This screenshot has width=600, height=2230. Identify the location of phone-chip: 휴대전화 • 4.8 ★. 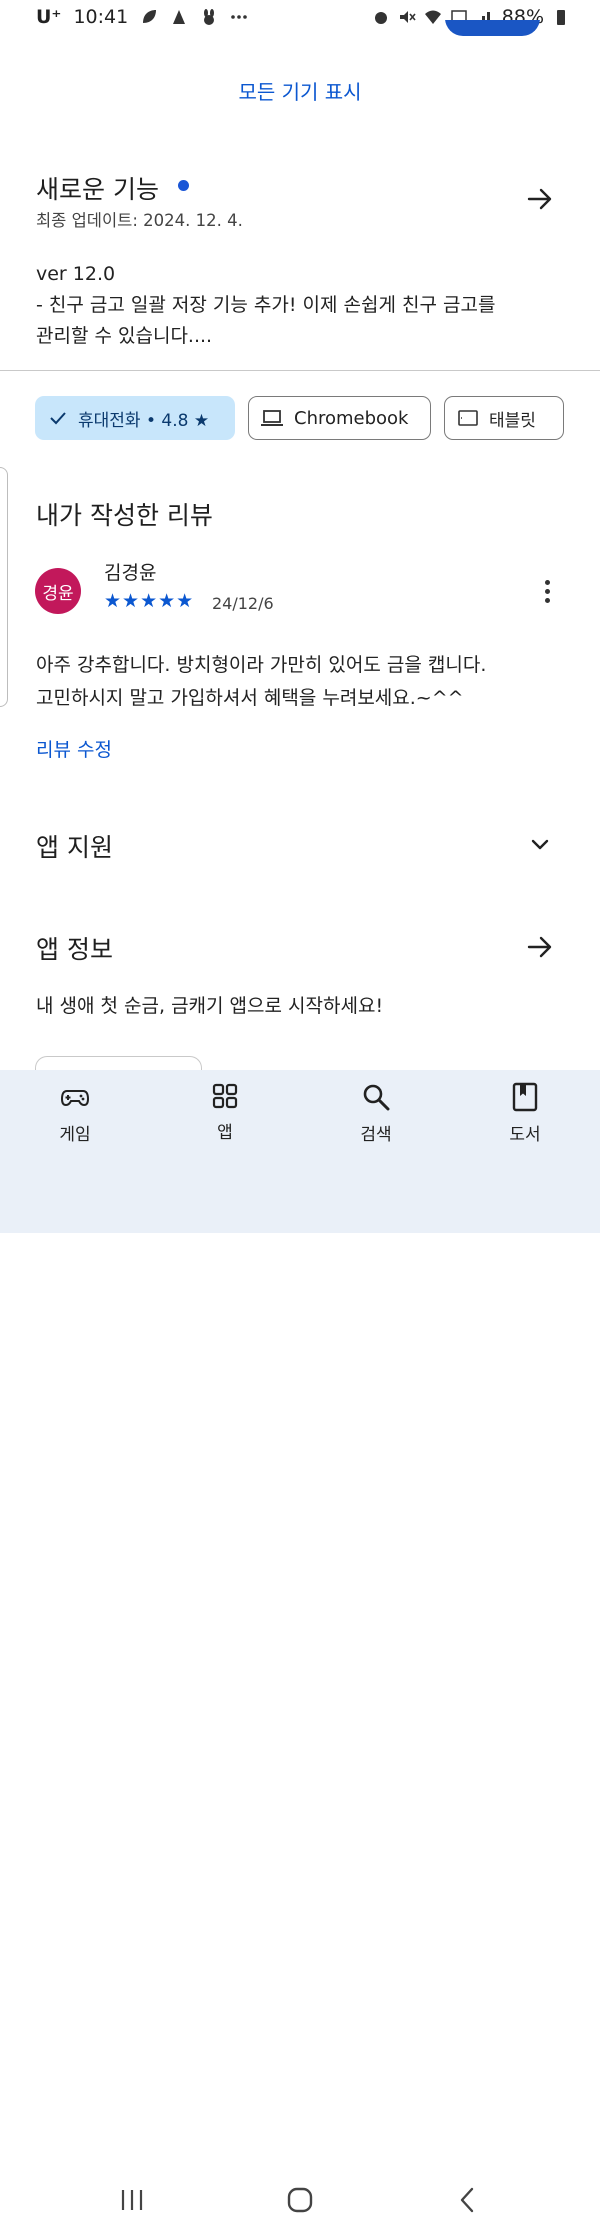
(135, 418).